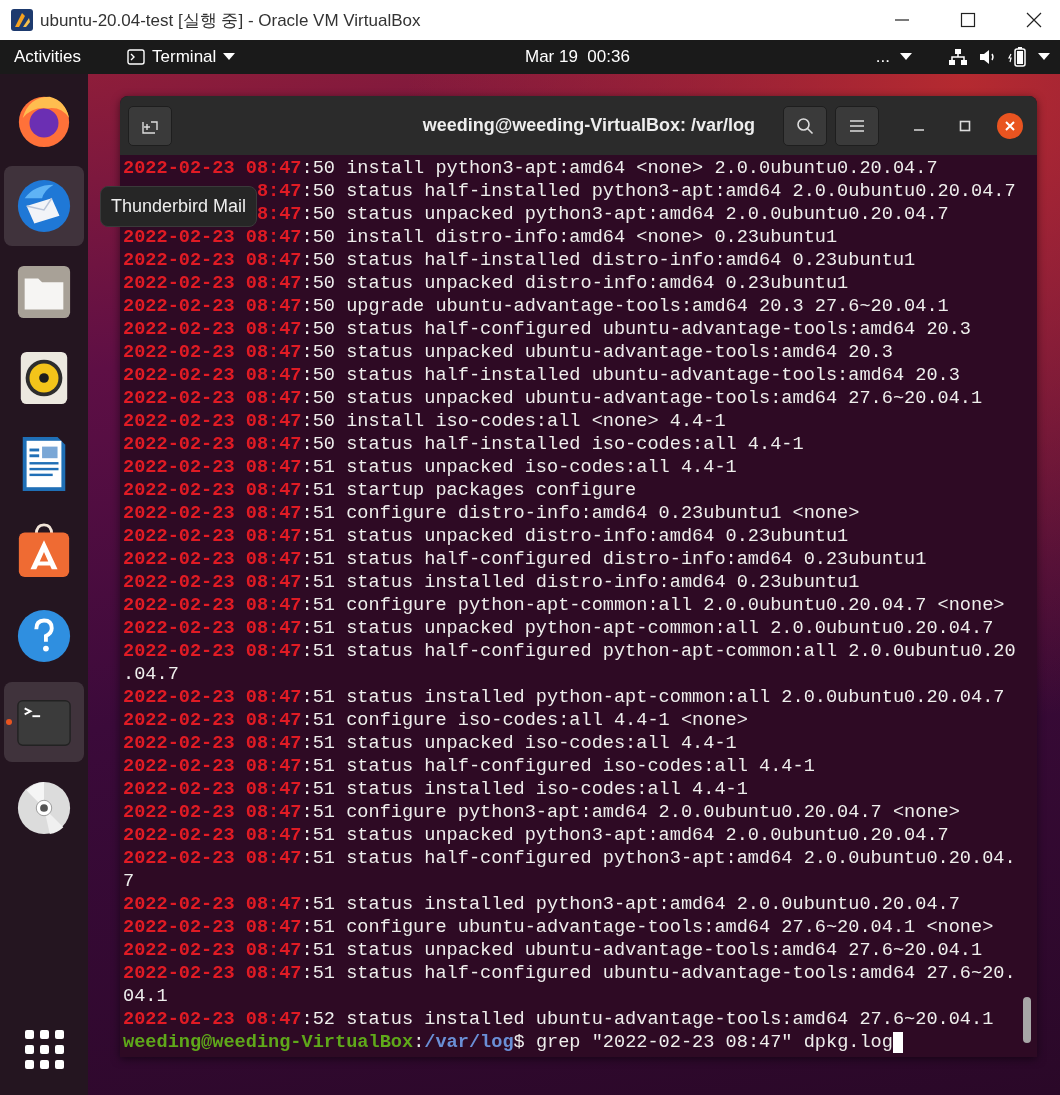 This screenshot has width=1060, height=1095. I want to click on log-line: 2022-02-23 08:47:51 status installed iso-codes:all 4.4-1, so click(435, 789).